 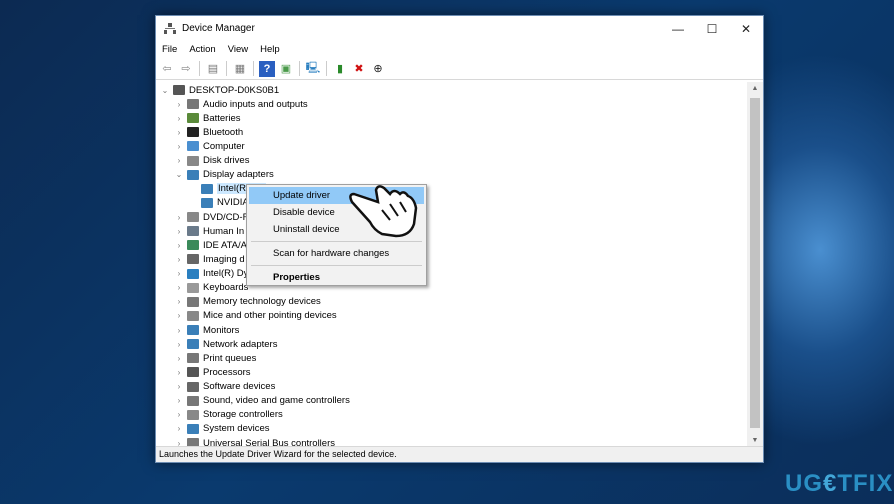 I want to click on tree-item: › Sound, video and game controllers, so click(x=262, y=401).